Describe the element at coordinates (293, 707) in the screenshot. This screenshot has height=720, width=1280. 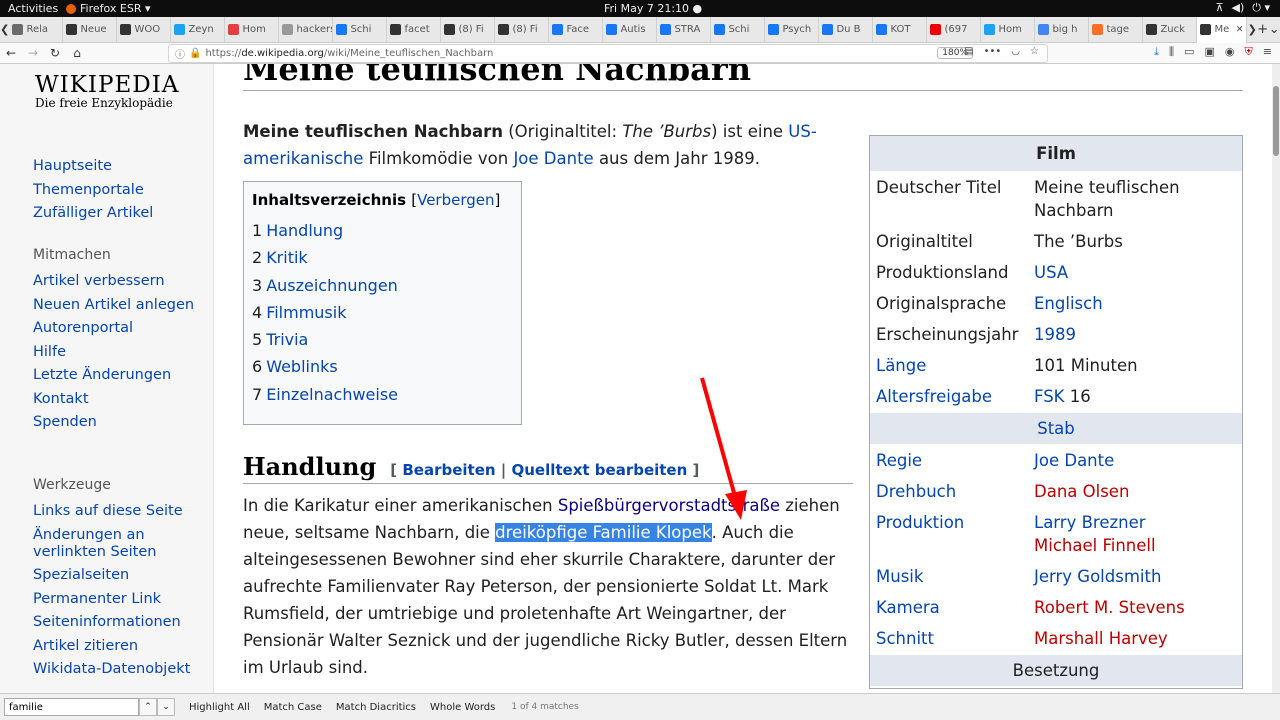
I see `match-case-option: Match Case` at that location.